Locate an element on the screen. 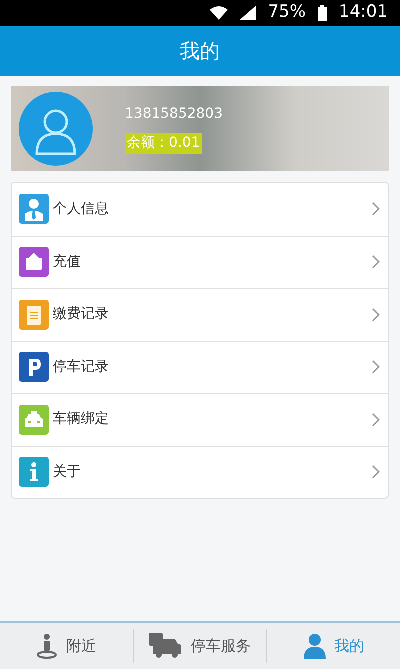 This screenshot has height=669, width=400. battery-percent: 75% is located at coordinates (287, 12).